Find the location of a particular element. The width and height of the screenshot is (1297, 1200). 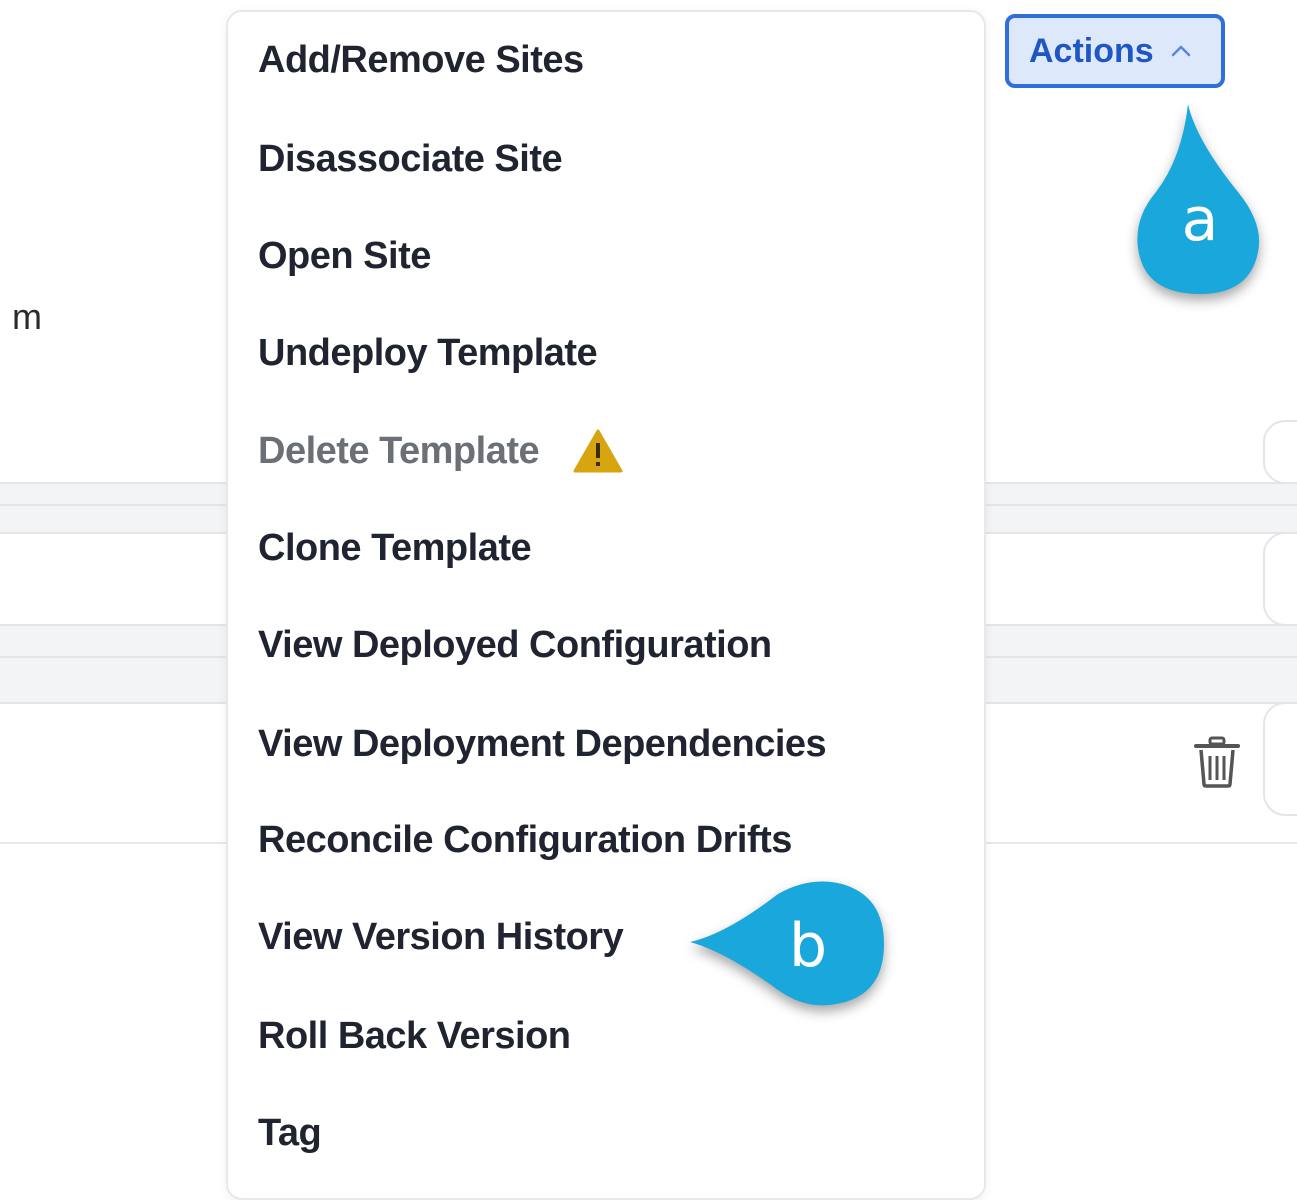

menu-item-open-site: Open Site is located at coordinates (344, 256).